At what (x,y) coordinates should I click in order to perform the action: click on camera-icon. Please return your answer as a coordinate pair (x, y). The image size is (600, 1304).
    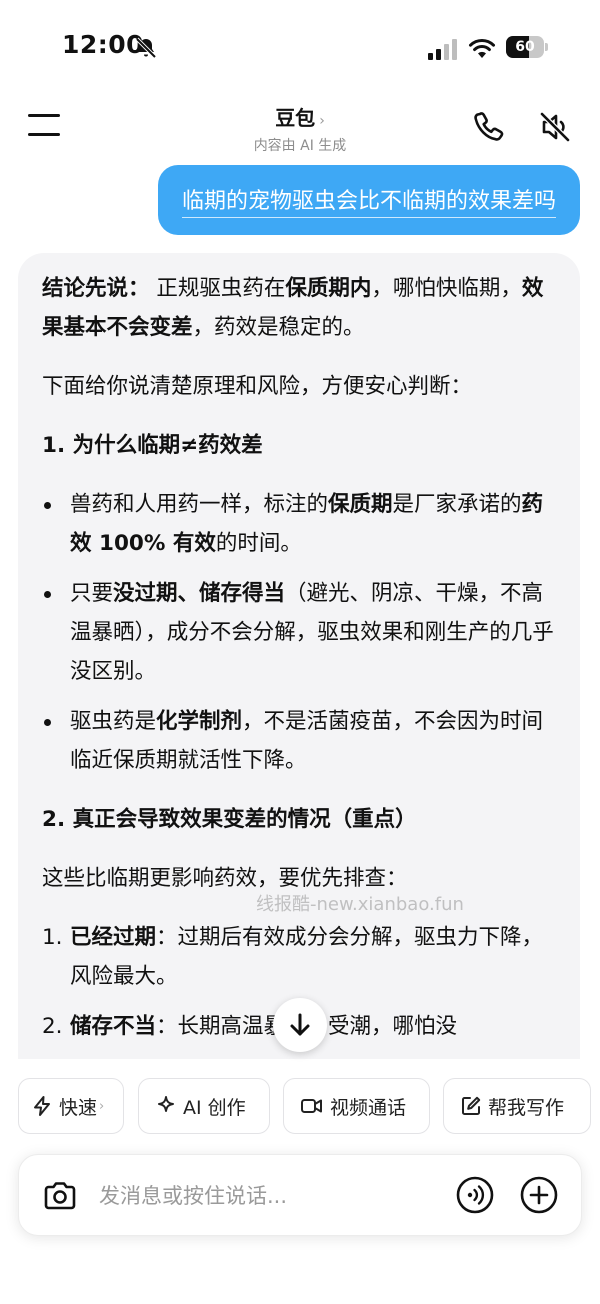
    Looking at the image, I should click on (60, 1196).